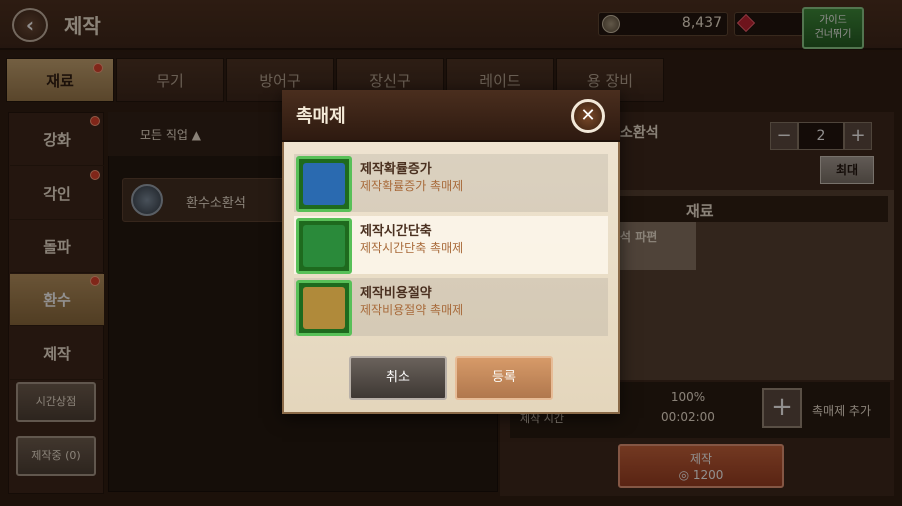 This screenshot has width=902, height=506. What do you see at coordinates (324, 184) in the screenshot?
I see `success-rate-catalyst-icon` at bounding box center [324, 184].